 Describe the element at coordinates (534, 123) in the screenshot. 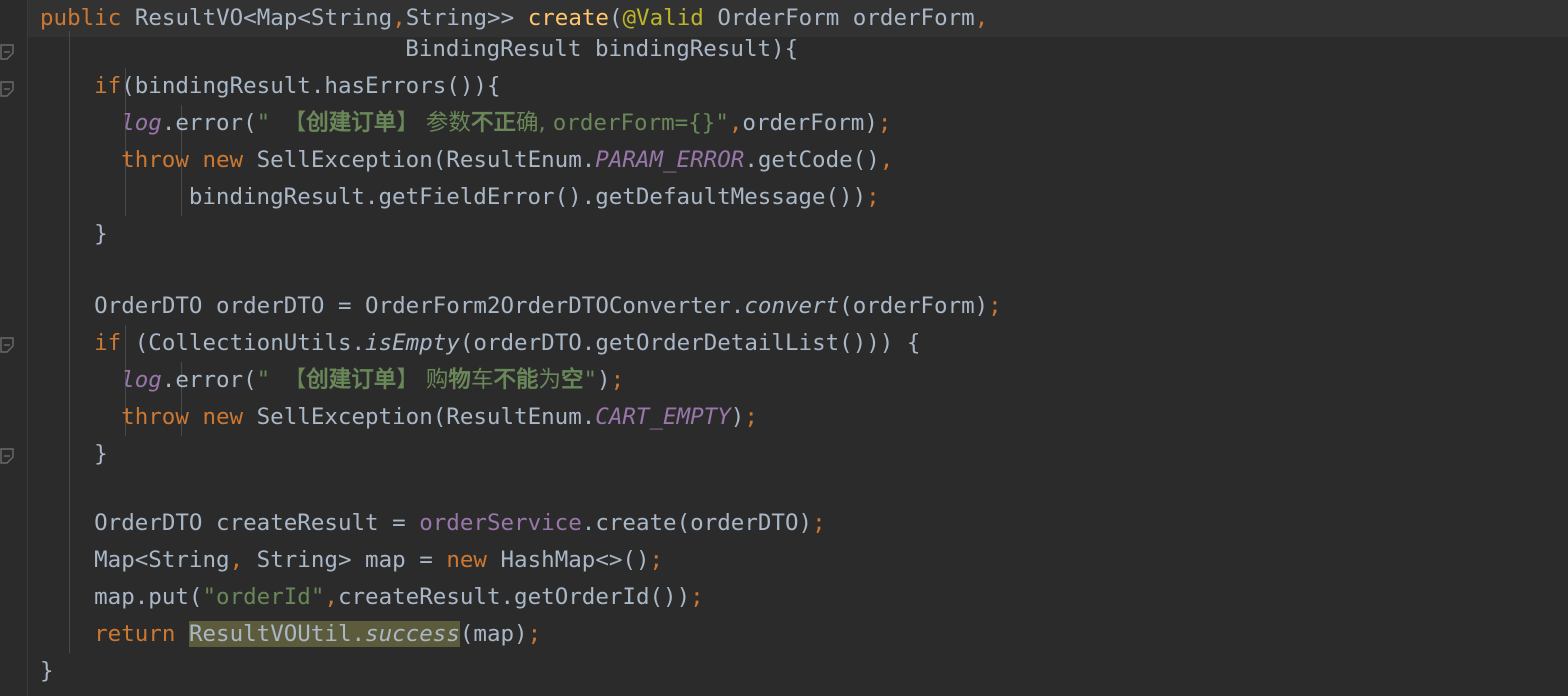

I see `code-token: 确,` at that location.